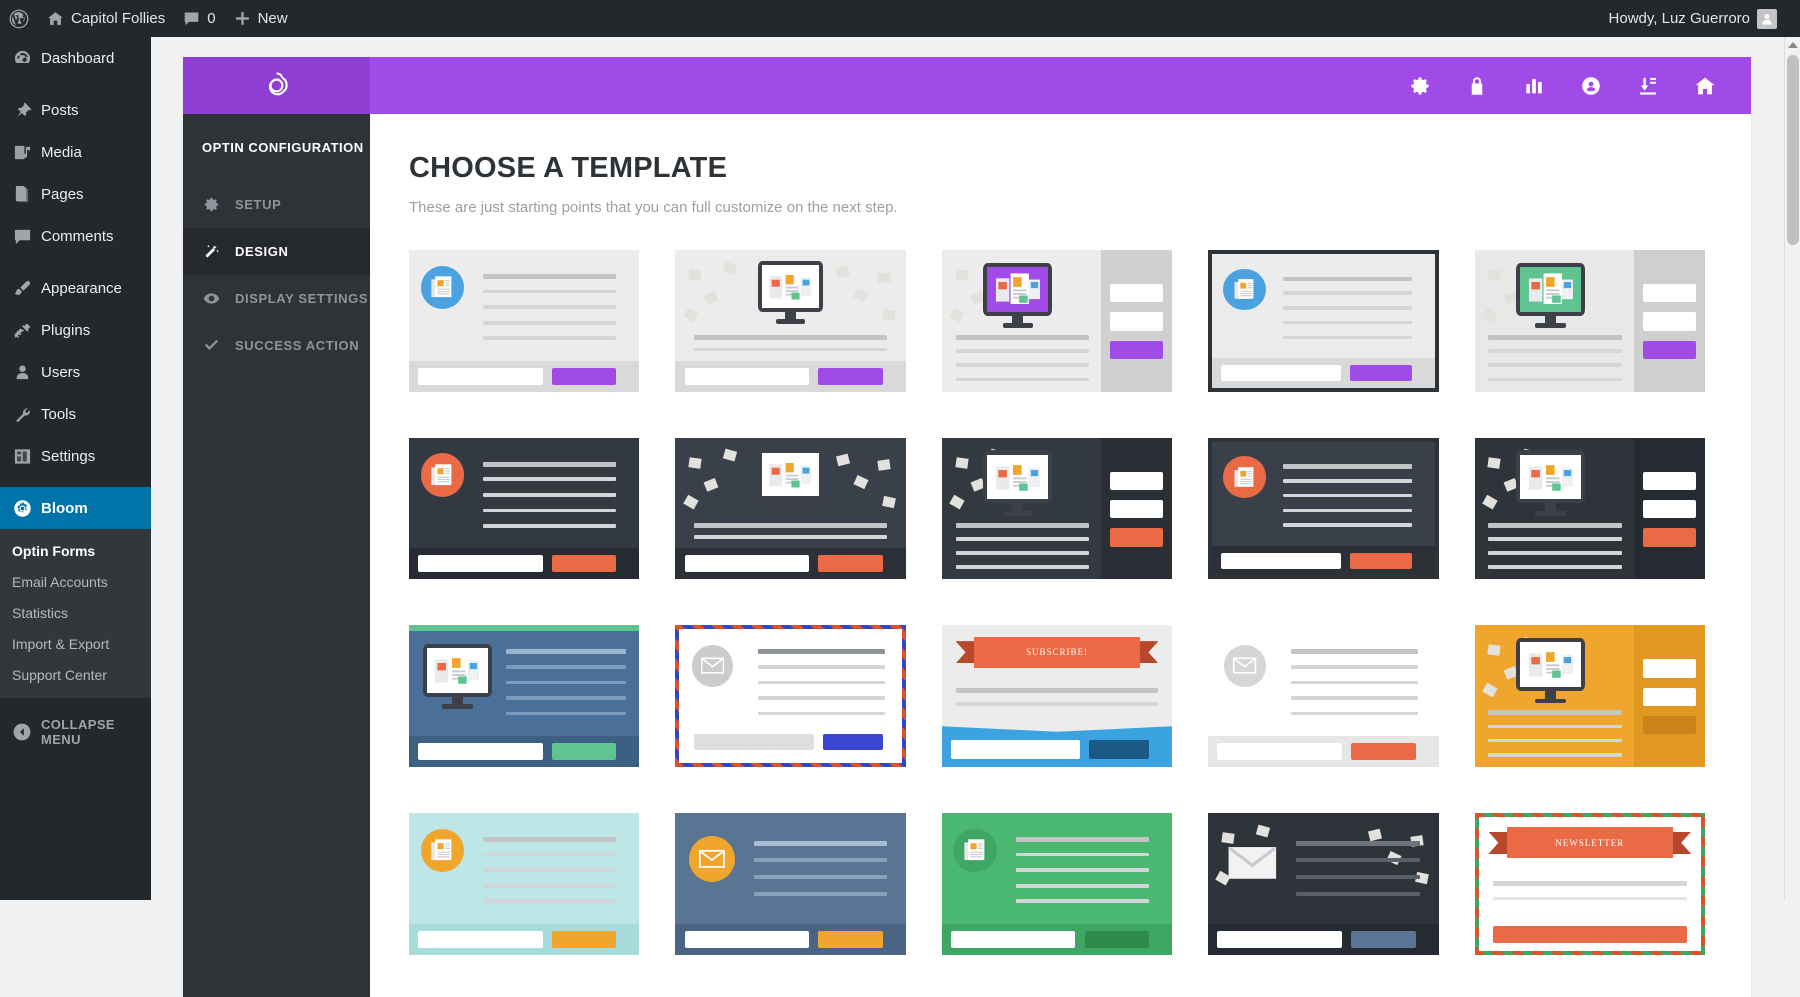  I want to click on bloom-header-toolbar, so click(1060, 85).